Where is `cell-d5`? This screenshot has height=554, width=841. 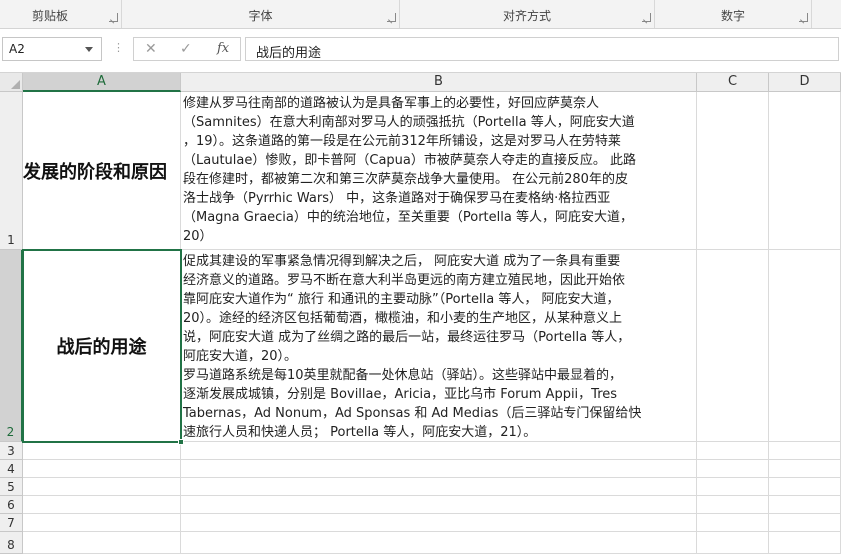 cell-d5 is located at coordinates (805, 487).